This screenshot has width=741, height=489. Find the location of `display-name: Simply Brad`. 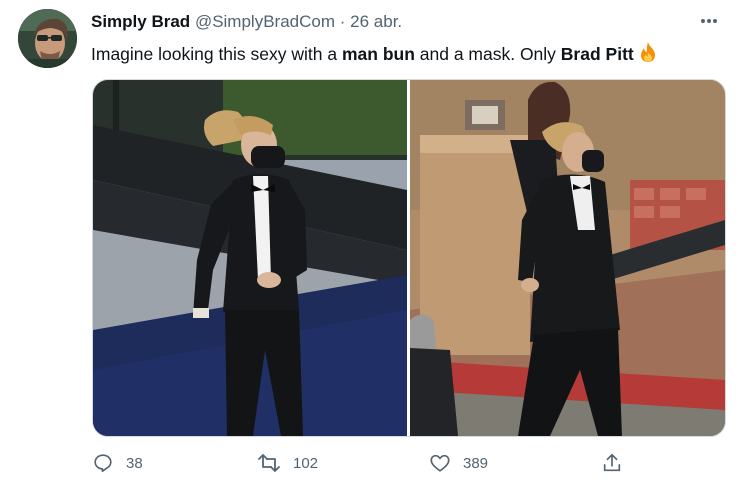

display-name: Simply Brad is located at coordinates (140, 21).